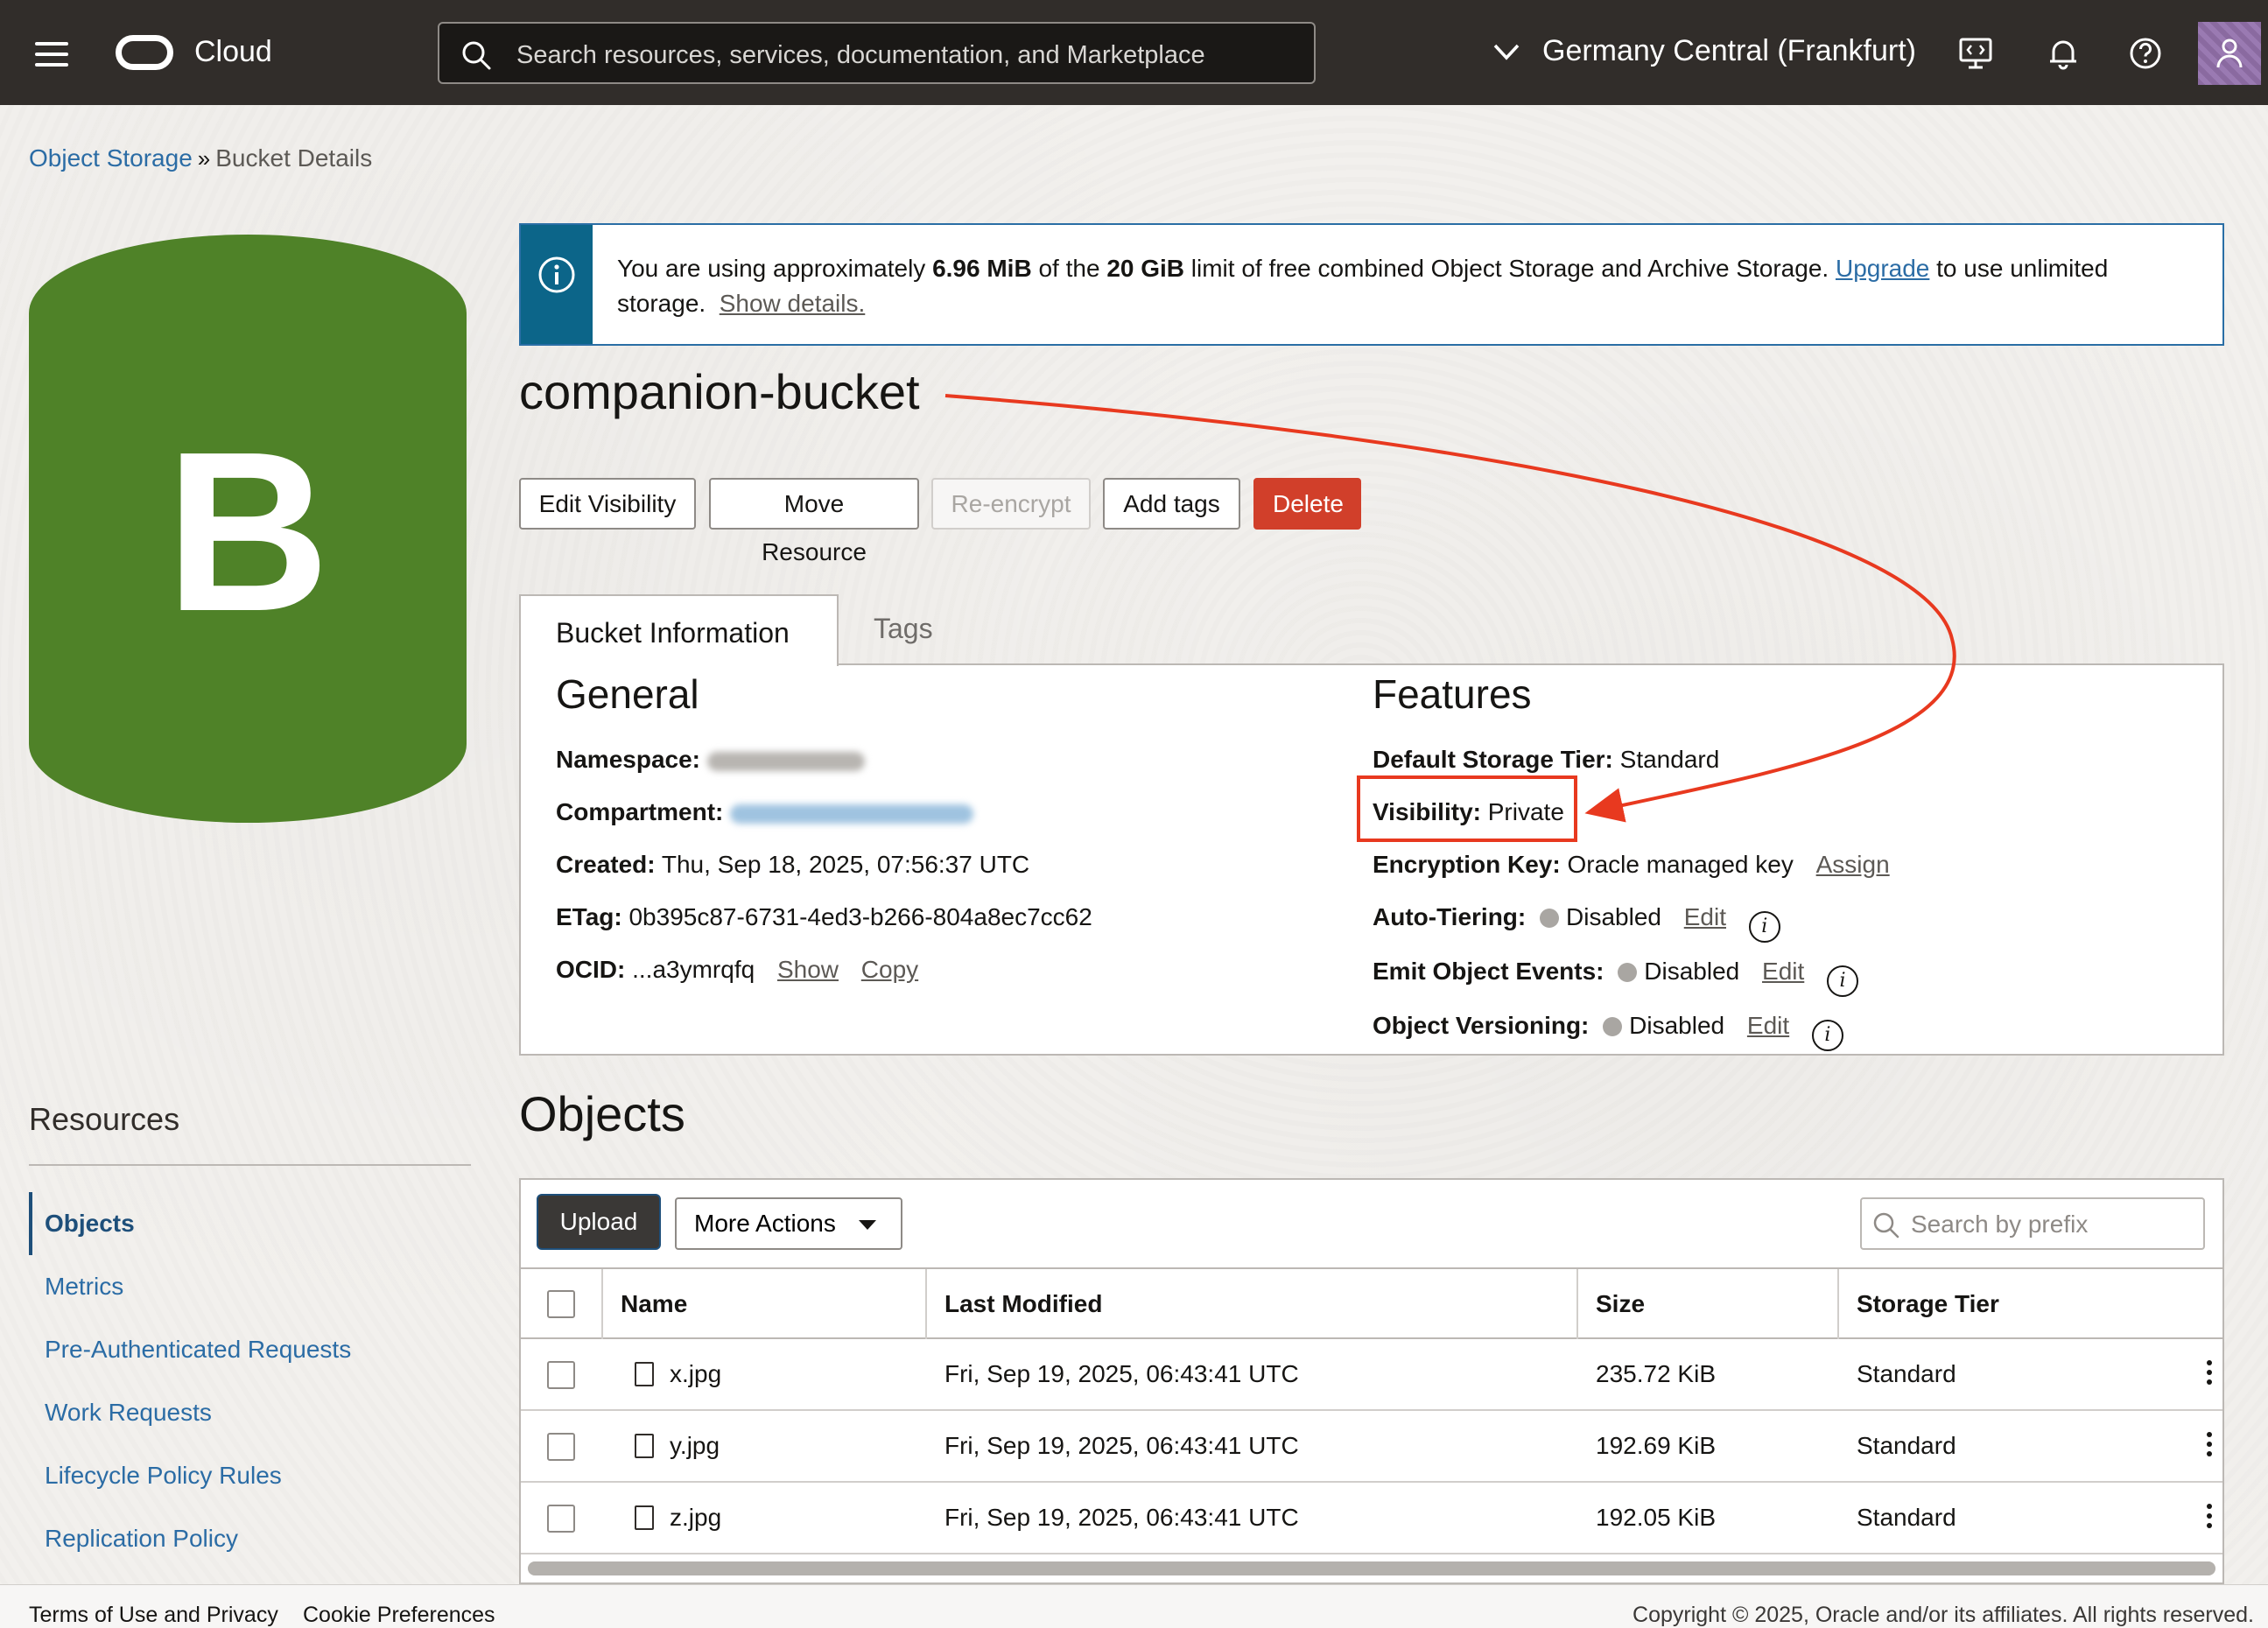 This screenshot has width=2268, height=1628. Describe the element at coordinates (903, 629) in the screenshot. I see `tab-tags: Tags` at that location.